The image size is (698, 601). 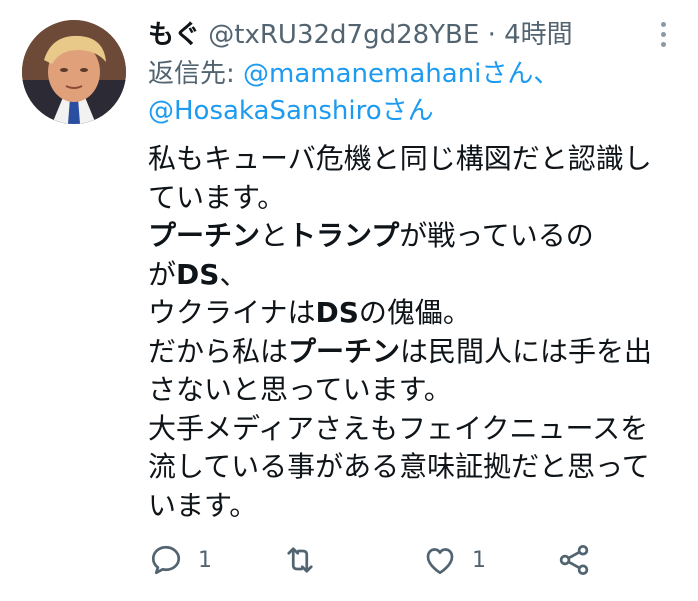 What do you see at coordinates (401, 74) in the screenshot?
I see `mention-link: @mamanemahaniさん、` at bounding box center [401, 74].